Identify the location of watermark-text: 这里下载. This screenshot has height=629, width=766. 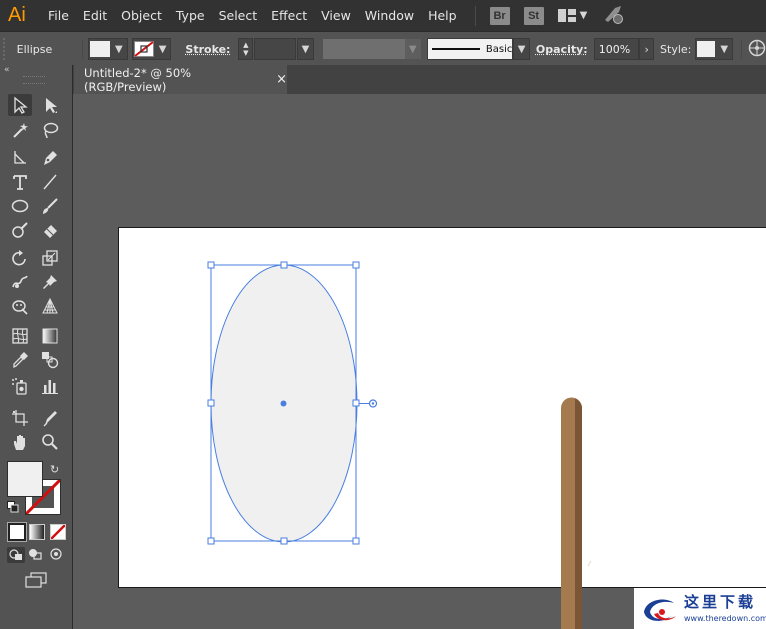
(720, 602).